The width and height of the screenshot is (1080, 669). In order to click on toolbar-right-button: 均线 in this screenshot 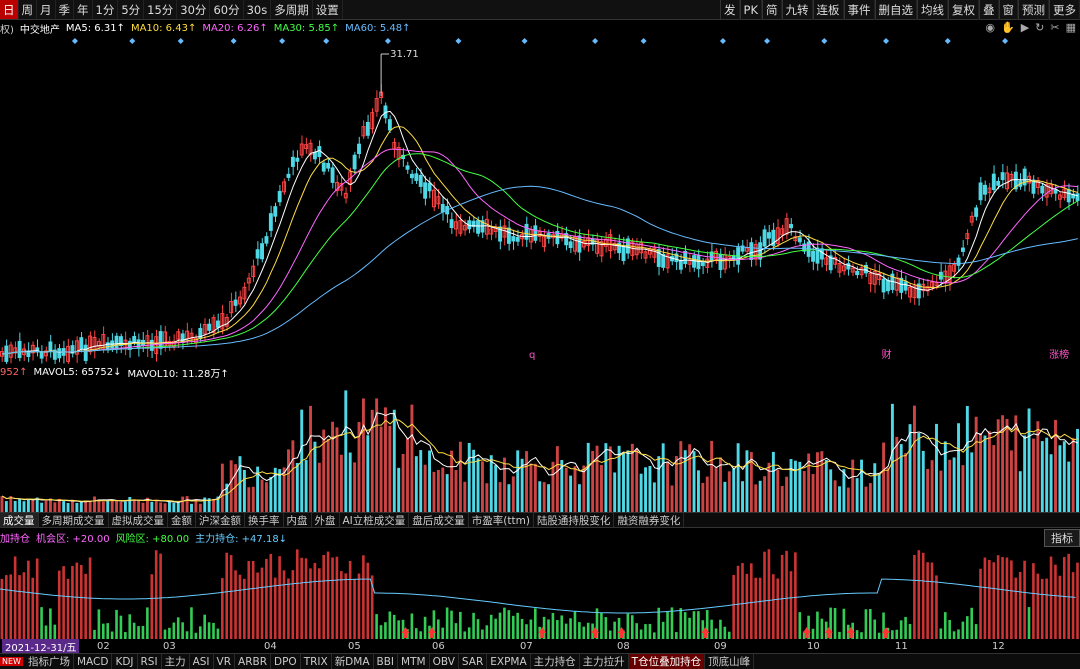, I will do `click(932, 10)`.